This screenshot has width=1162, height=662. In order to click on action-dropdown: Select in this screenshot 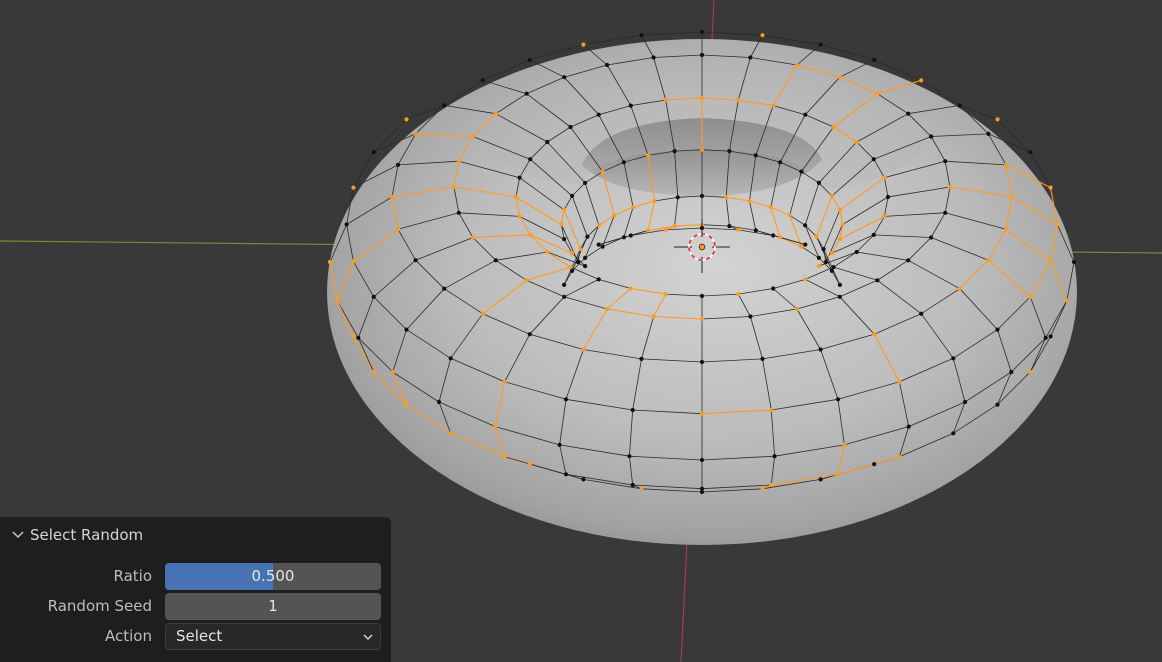, I will do `click(273, 636)`.